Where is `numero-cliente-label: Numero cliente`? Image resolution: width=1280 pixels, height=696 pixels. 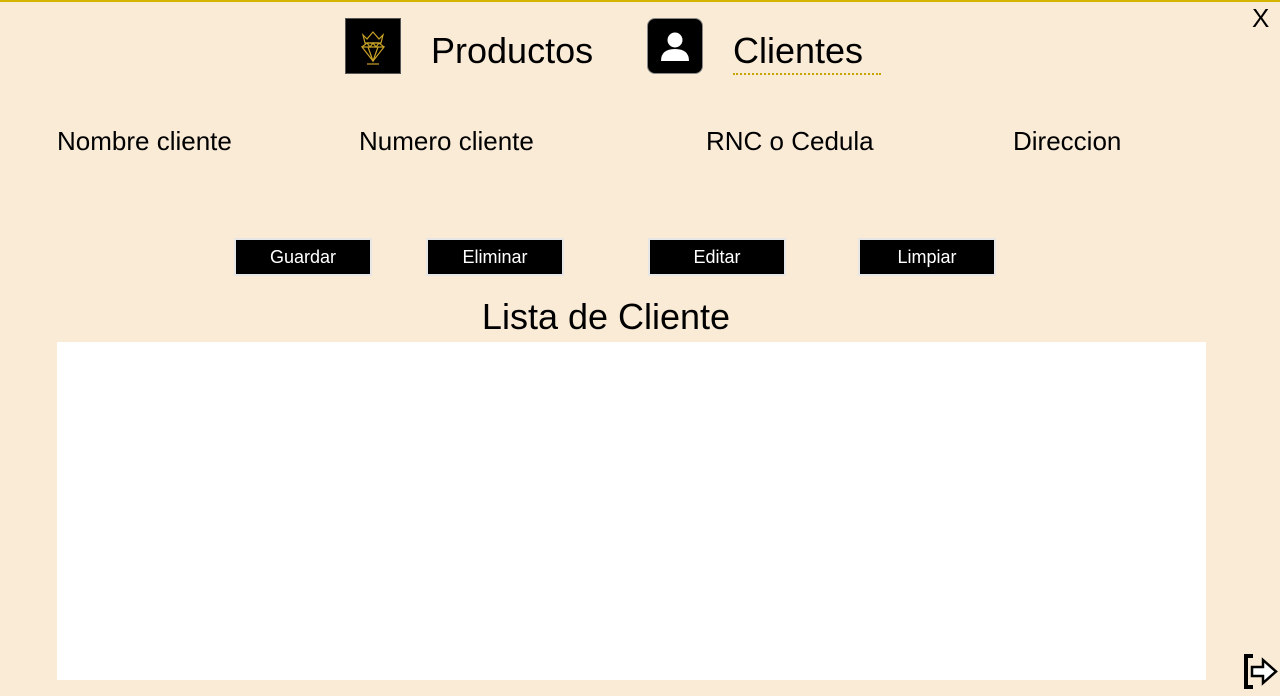
numero-cliente-label: Numero cliente is located at coordinates (446, 141).